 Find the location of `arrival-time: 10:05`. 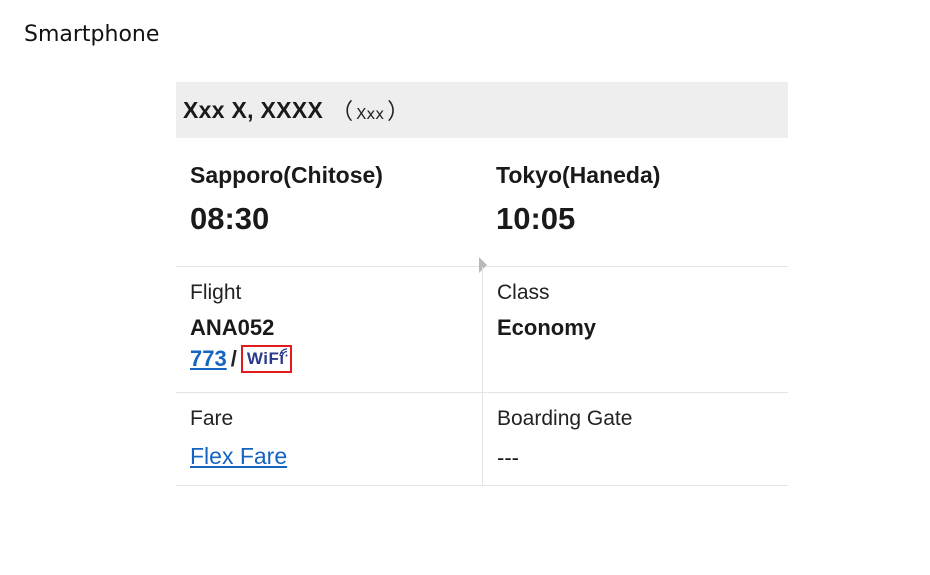

arrival-time: 10:05 is located at coordinates (536, 218).